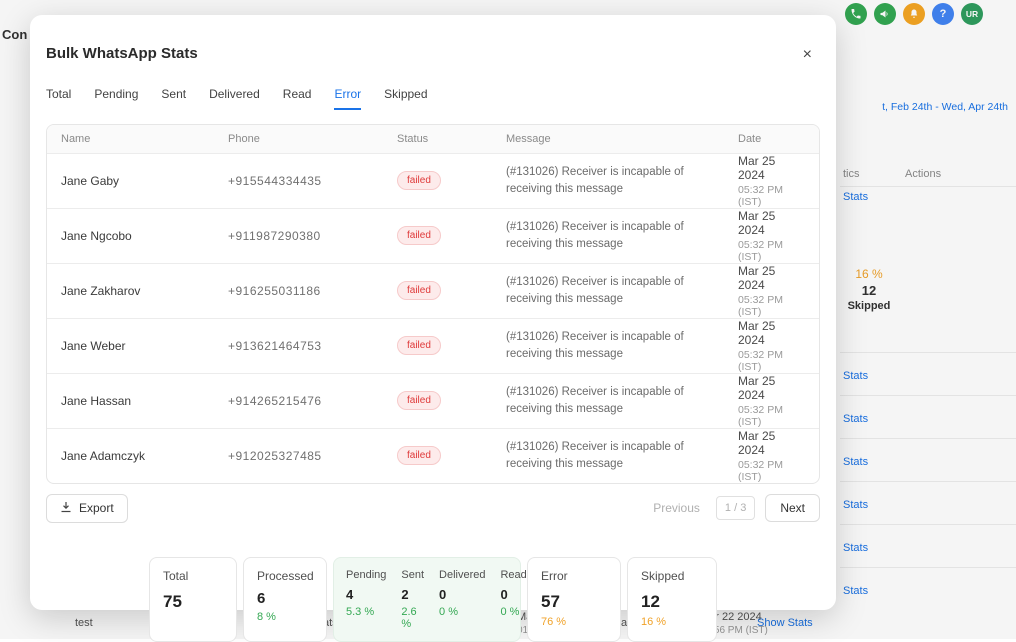 Image resolution: width=1016 pixels, height=642 pixels. I want to click on tab-sent: Sent, so click(173, 98).